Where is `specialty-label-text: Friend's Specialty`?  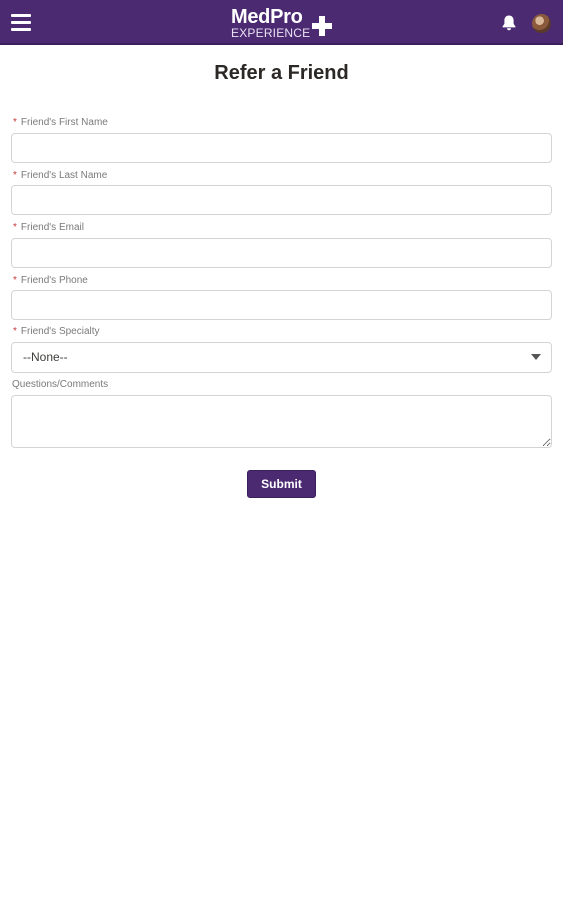 specialty-label-text: Friend's Specialty is located at coordinates (60, 331).